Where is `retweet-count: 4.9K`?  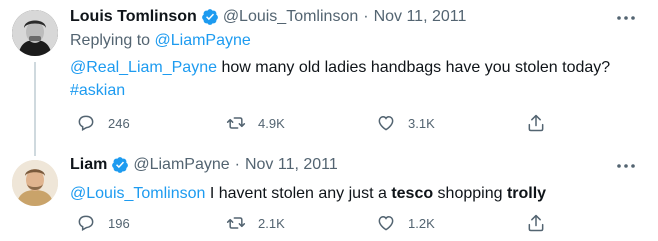 retweet-count: 4.9K is located at coordinates (271, 123).